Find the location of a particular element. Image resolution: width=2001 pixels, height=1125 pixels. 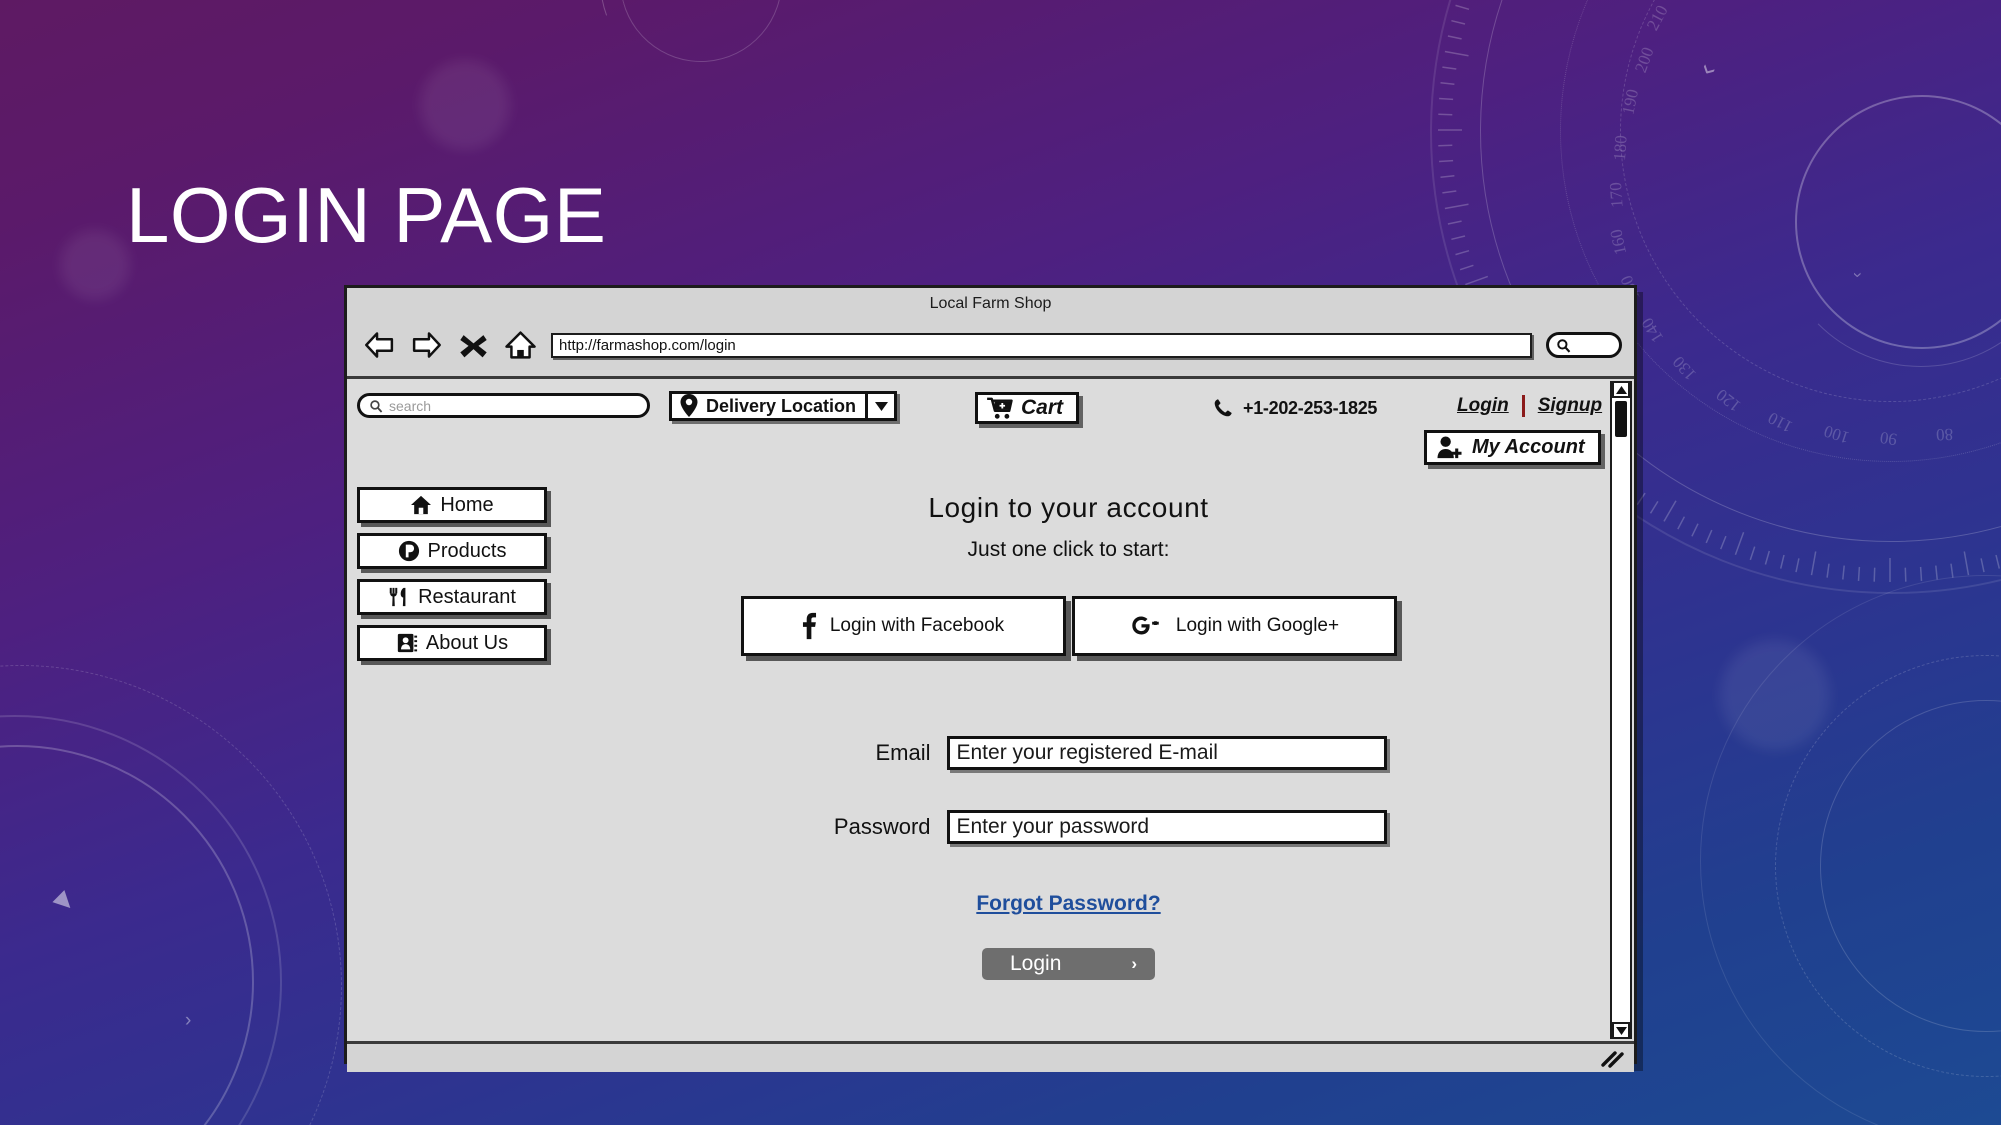

browser-toolbar: http://farmashop.com/login is located at coordinates (990, 348).